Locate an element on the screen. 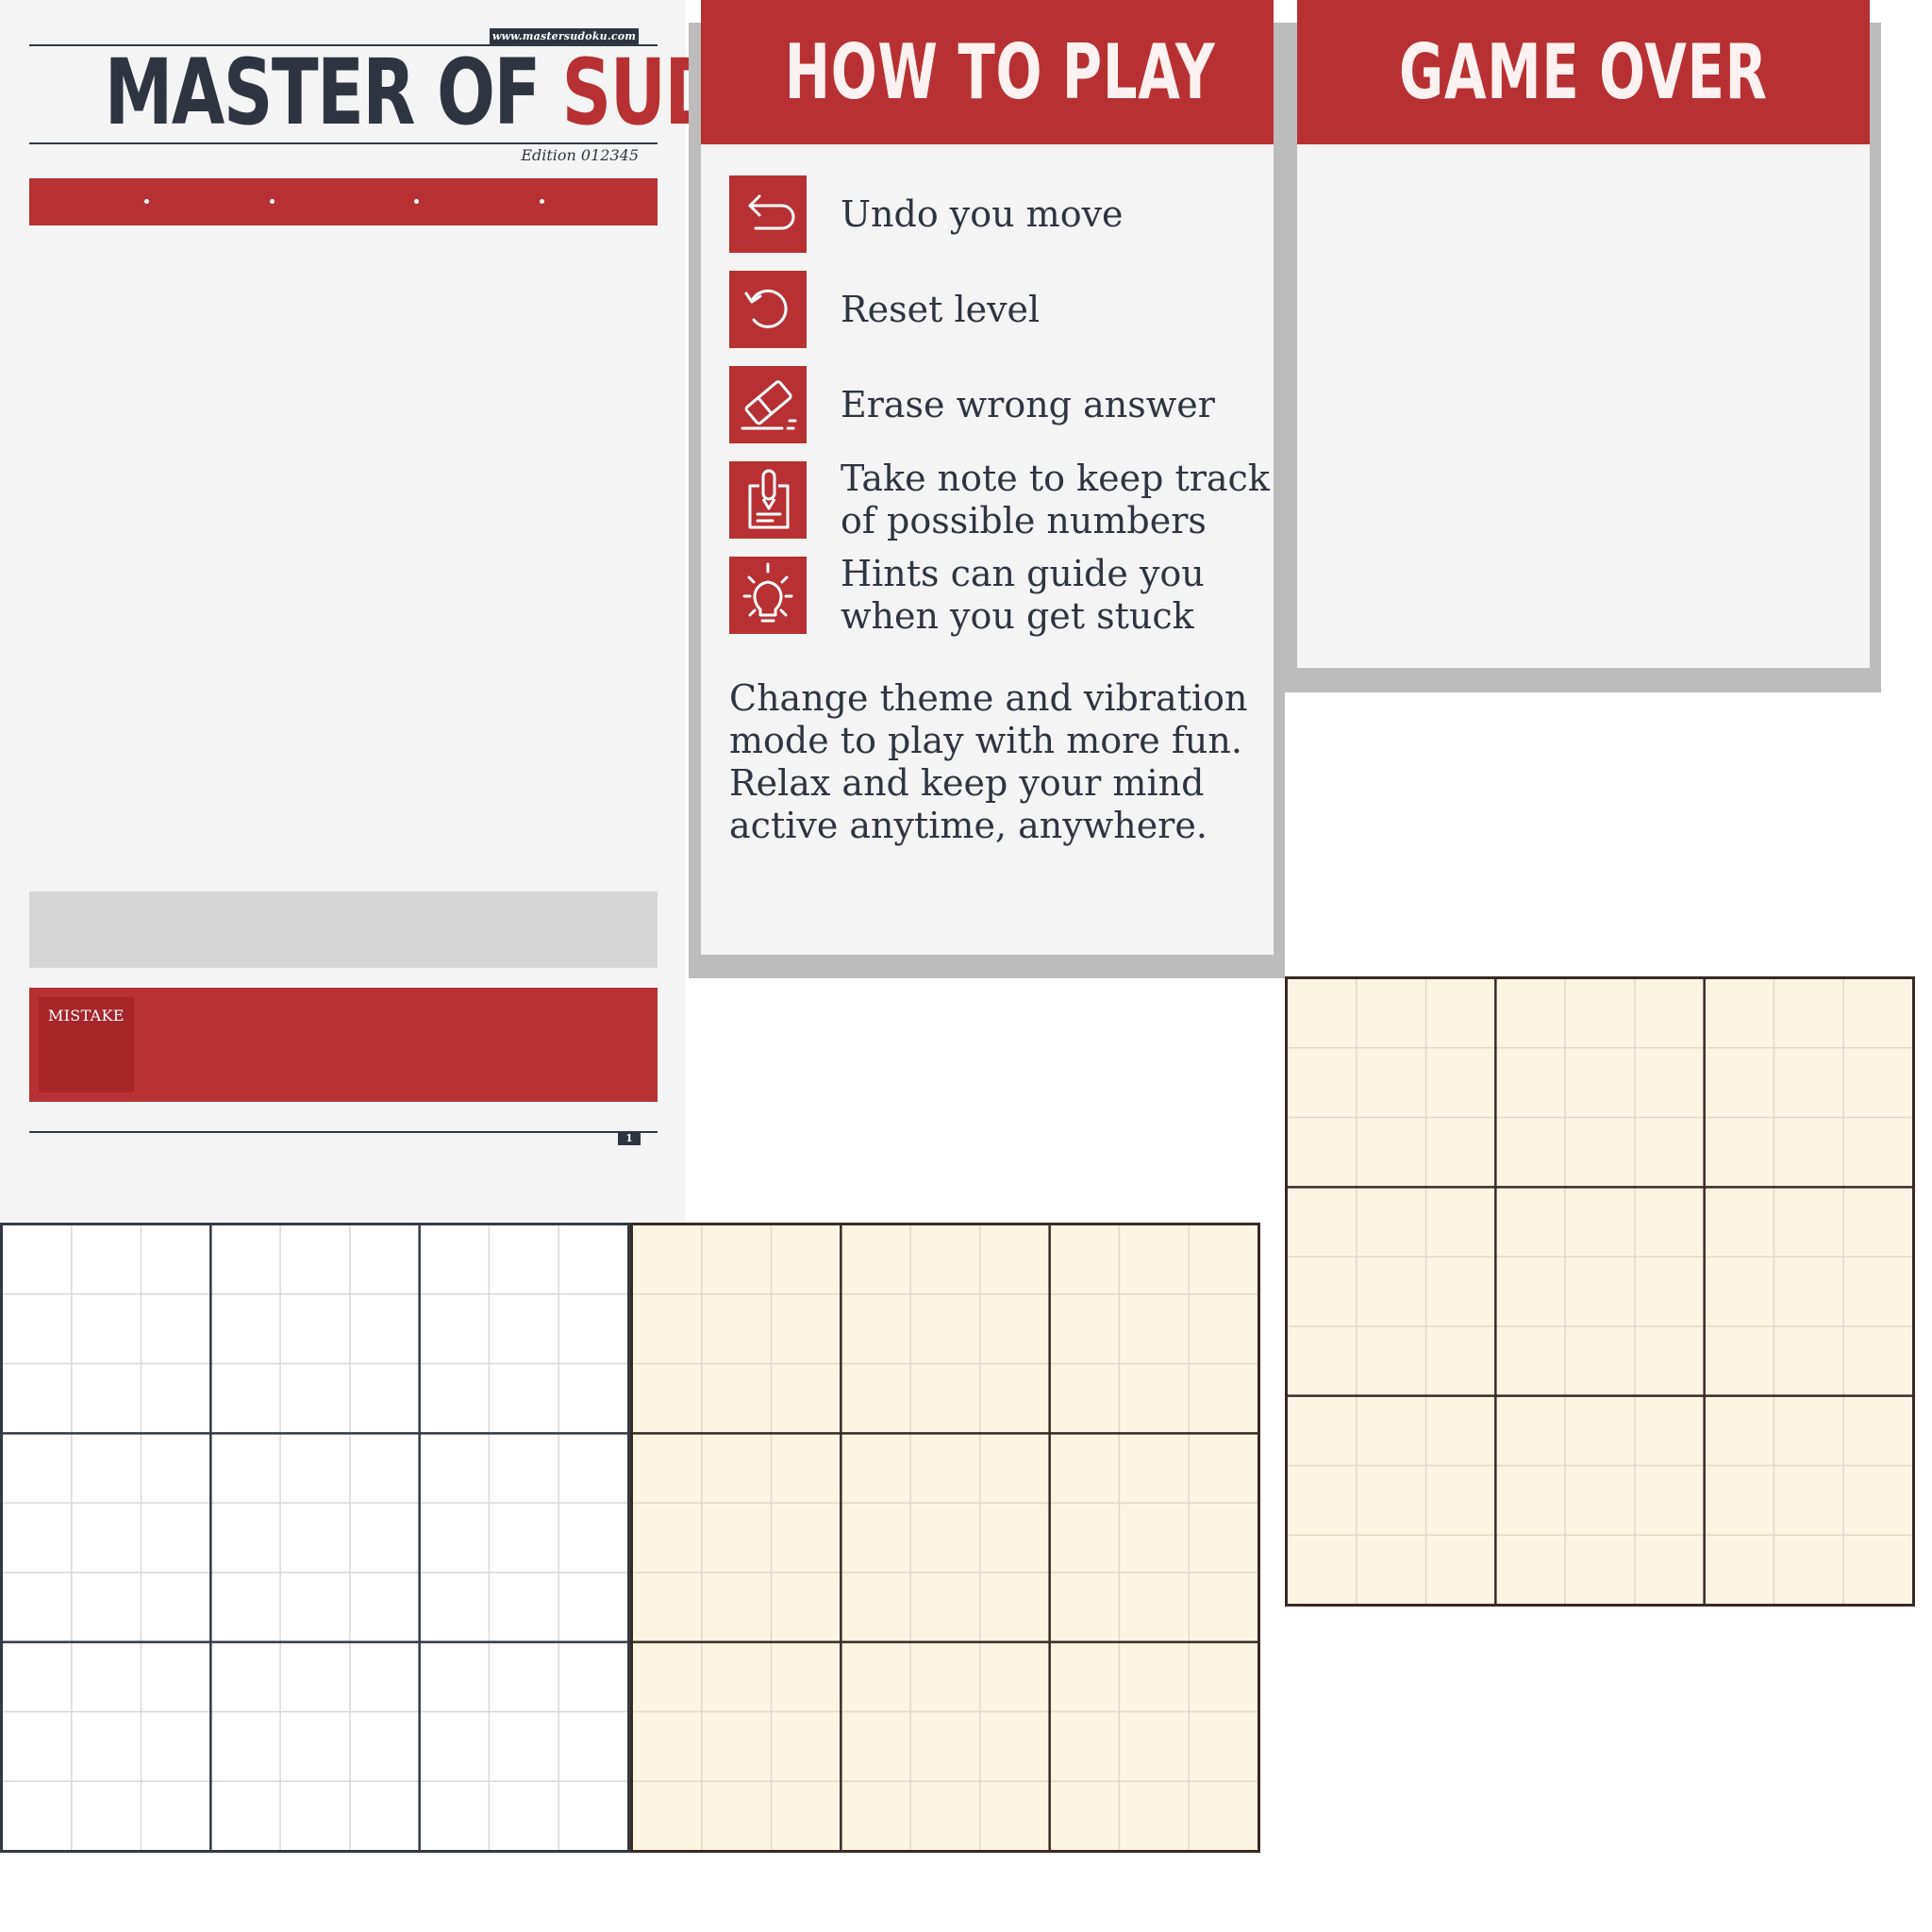 The height and width of the screenshot is (1932, 1932). sudoku-board-white is located at coordinates (315, 1538).